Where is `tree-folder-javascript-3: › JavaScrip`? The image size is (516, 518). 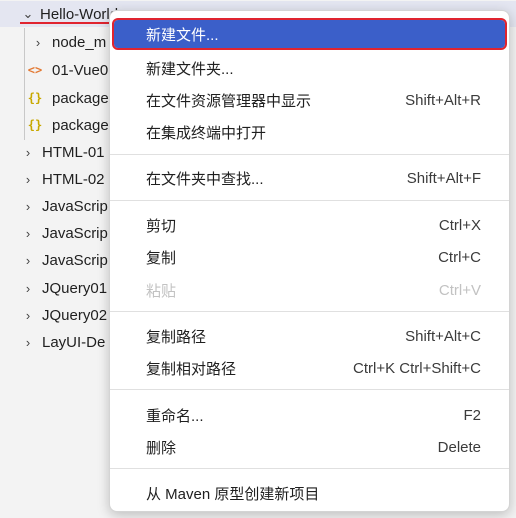
tree-folder-javascript-3: › JavaScrip is located at coordinates (64, 260).